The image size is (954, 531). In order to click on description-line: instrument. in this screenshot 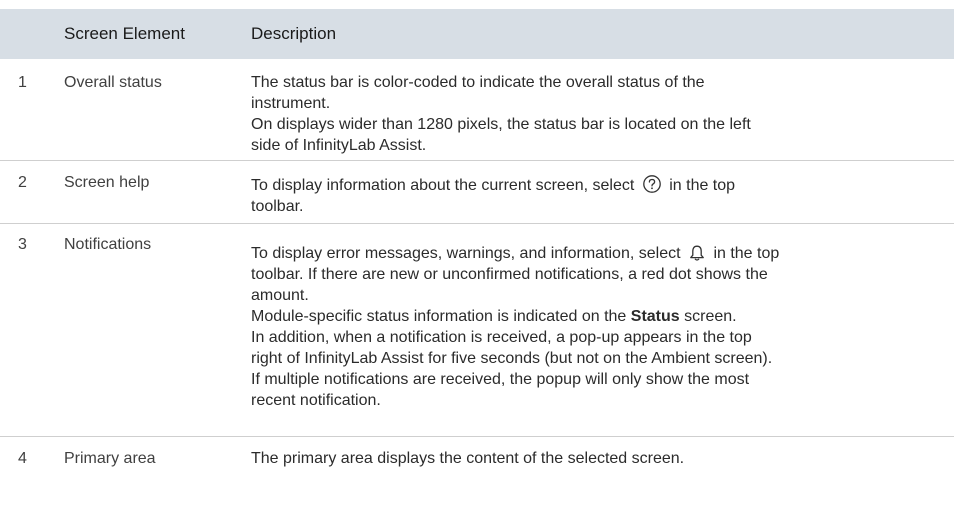, I will do `click(291, 103)`.